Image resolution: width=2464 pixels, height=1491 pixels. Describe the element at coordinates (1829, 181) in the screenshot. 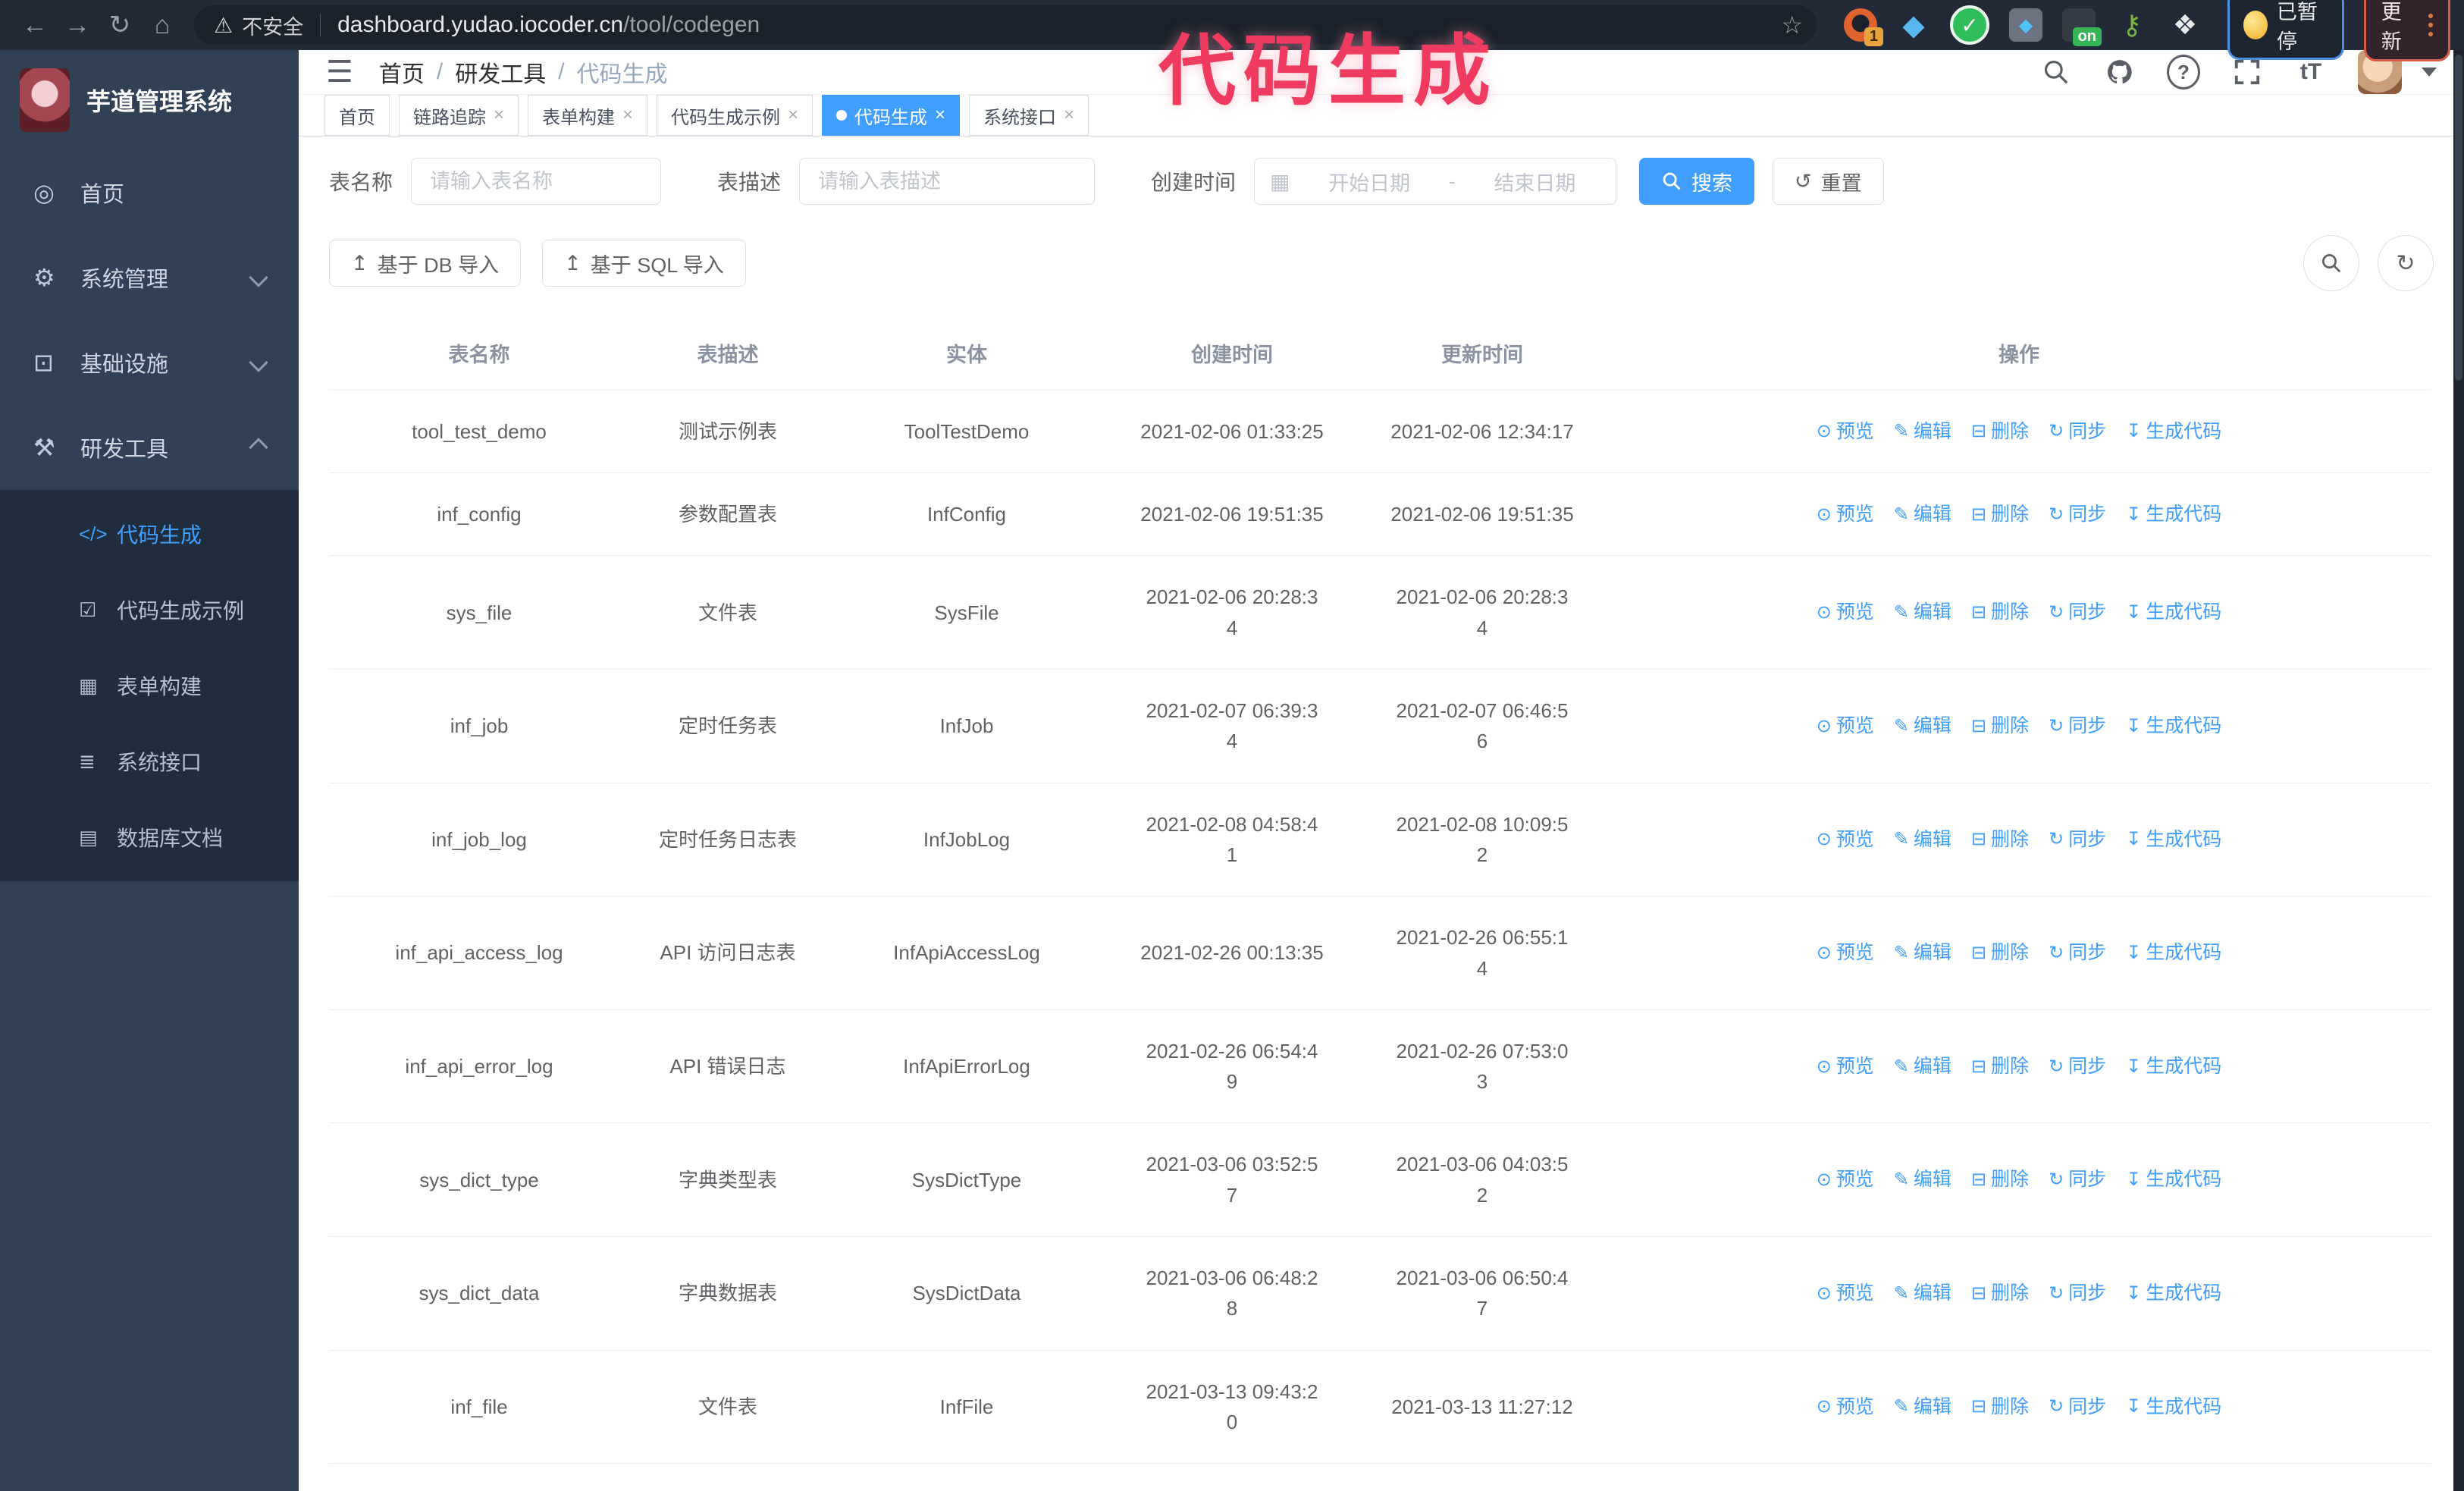

I see `reset-button: ↺ 重置` at that location.